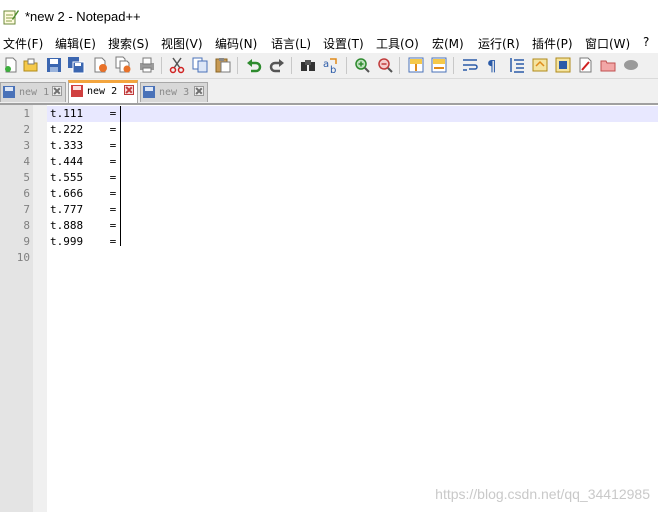 Image resolution: width=658 pixels, height=512 pixels. What do you see at coordinates (120, 176) in the screenshot?
I see `column-caret` at bounding box center [120, 176].